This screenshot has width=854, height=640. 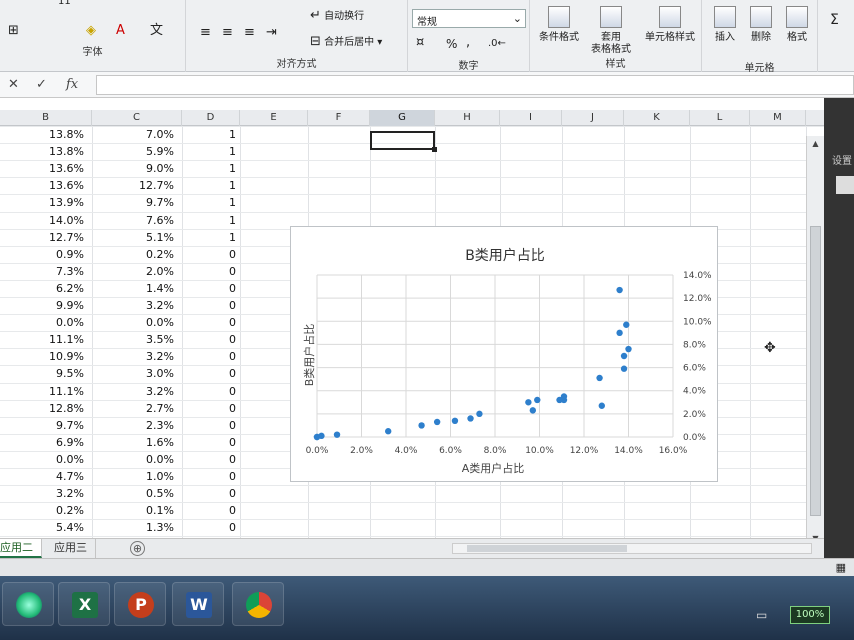 What do you see at coordinates (593, 118) in the screenshot?
I see `column-header-j: J` at bounding box center [593, 118].